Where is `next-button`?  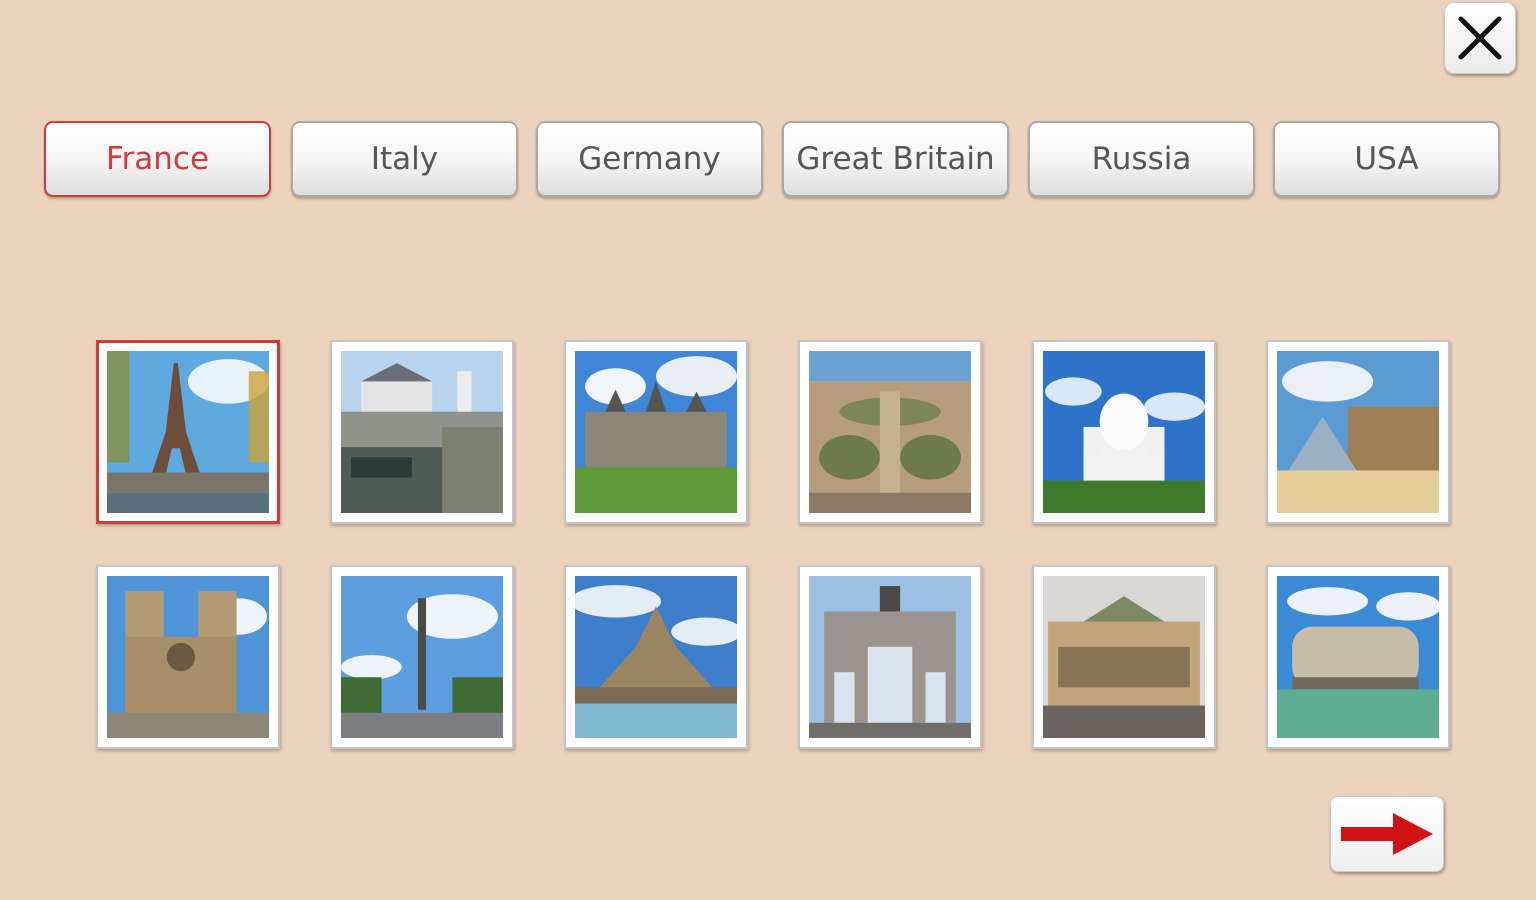
next-button is located at coordinates (1387, 834).